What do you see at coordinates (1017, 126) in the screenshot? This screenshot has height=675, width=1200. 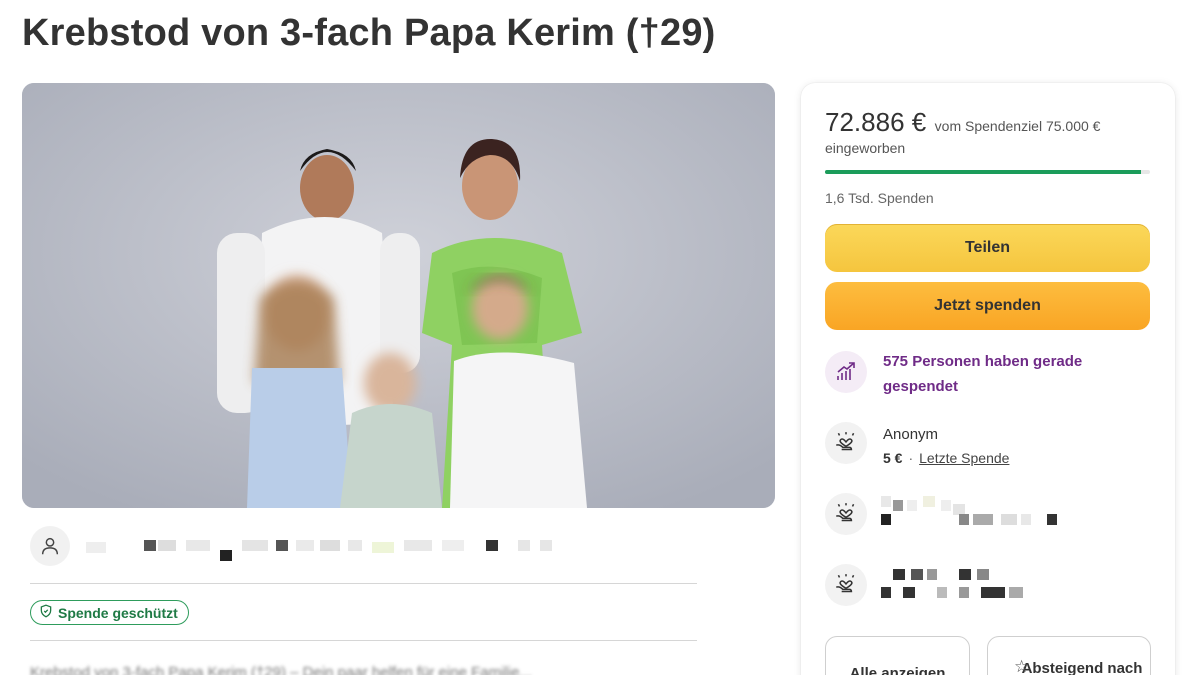 I see `goal-text: vom Spendenziel 75.000 €` at bounding box center [1017, 126].